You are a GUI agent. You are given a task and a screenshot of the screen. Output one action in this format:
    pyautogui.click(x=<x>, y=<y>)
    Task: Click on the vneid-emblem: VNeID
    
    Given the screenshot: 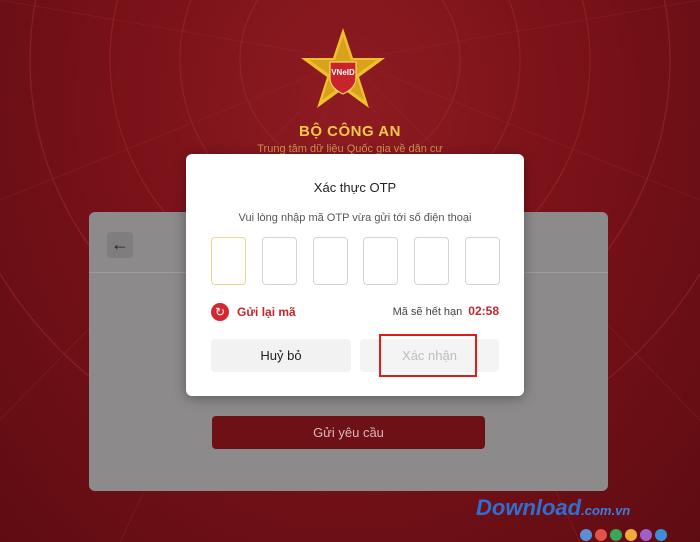 What is the action you would take?
    pyautogui.click(x=343, y=68)
    